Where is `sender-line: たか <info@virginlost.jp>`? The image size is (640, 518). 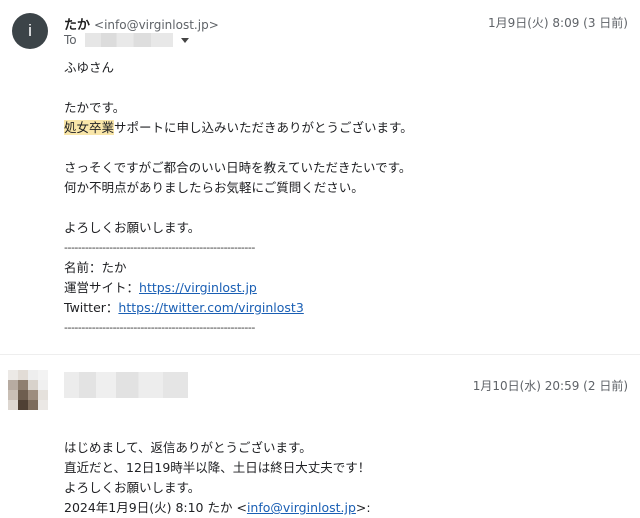
sender-line: たか <info@virginlost.jp> is located at coordinates (141, 23).